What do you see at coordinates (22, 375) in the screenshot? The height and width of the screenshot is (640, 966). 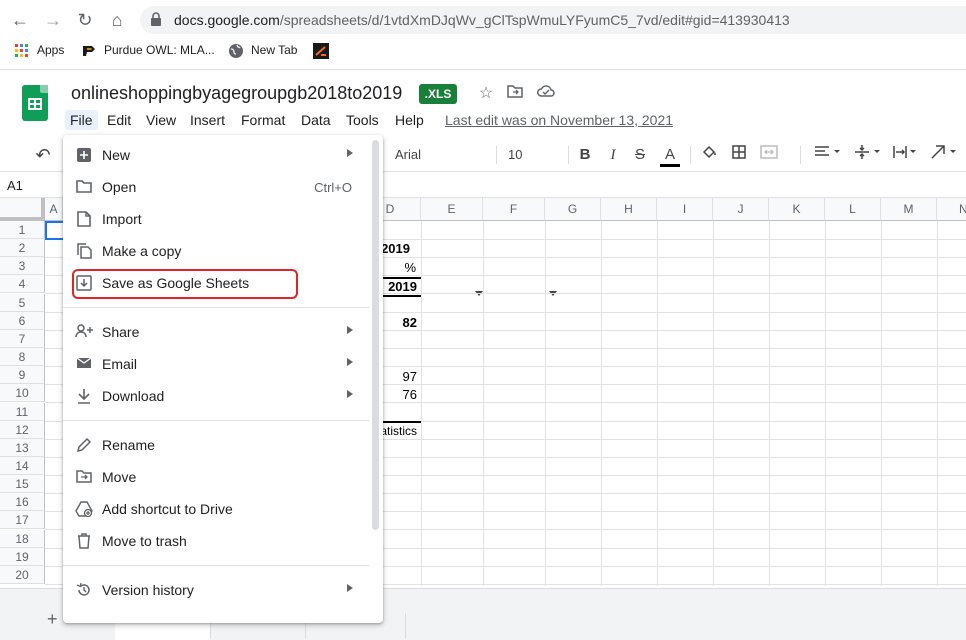 I see `row-header: 9` at bounding box center [22, 375].